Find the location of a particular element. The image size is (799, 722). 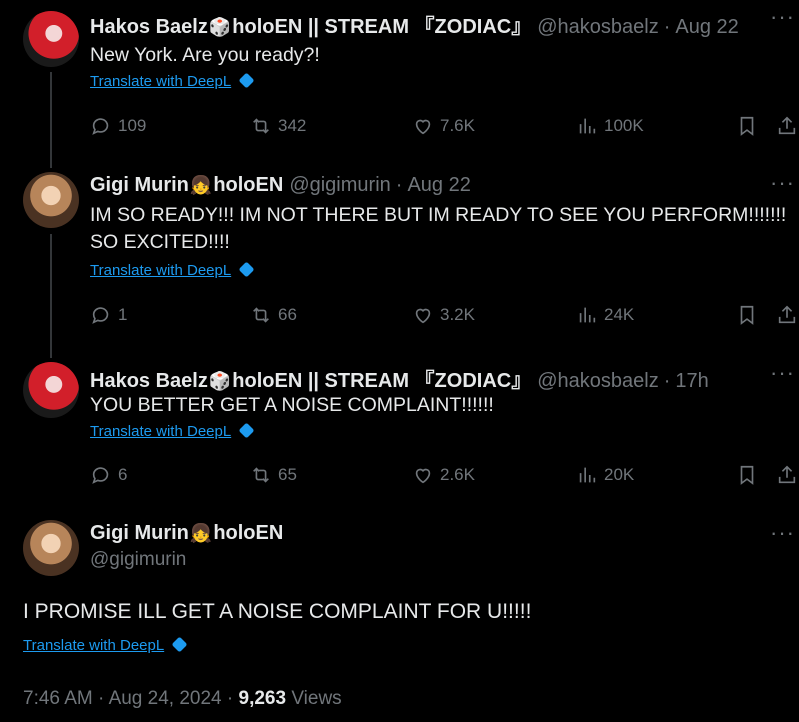

like-count: 3.2K is located at coordinates (457, 314).